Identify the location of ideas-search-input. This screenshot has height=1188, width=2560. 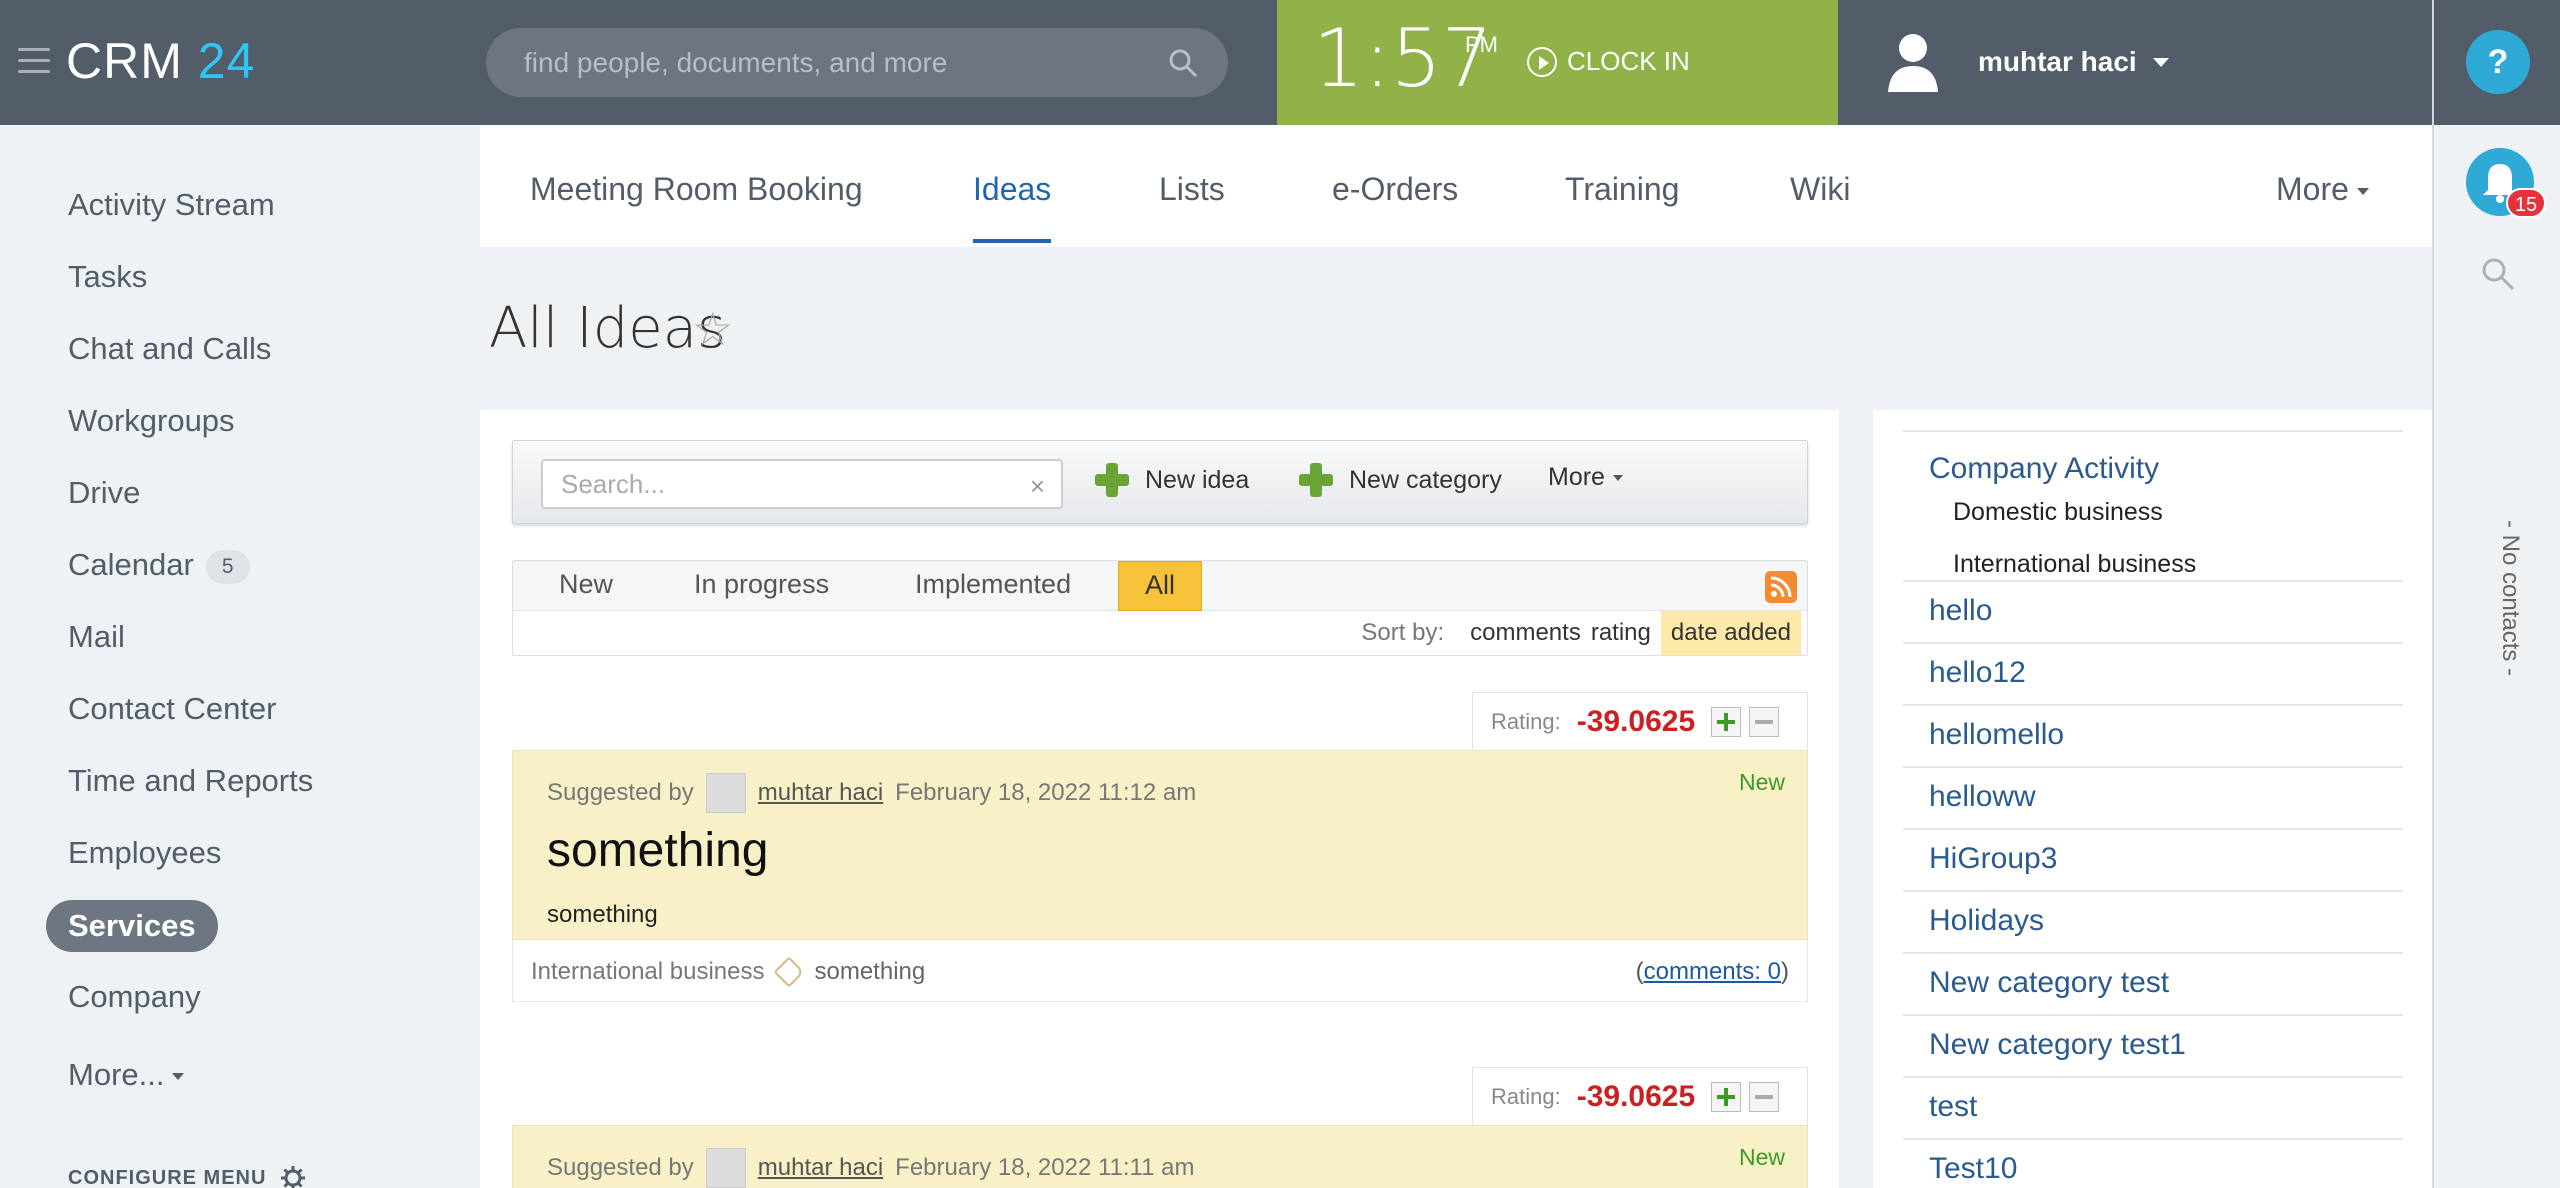
(781, 484).